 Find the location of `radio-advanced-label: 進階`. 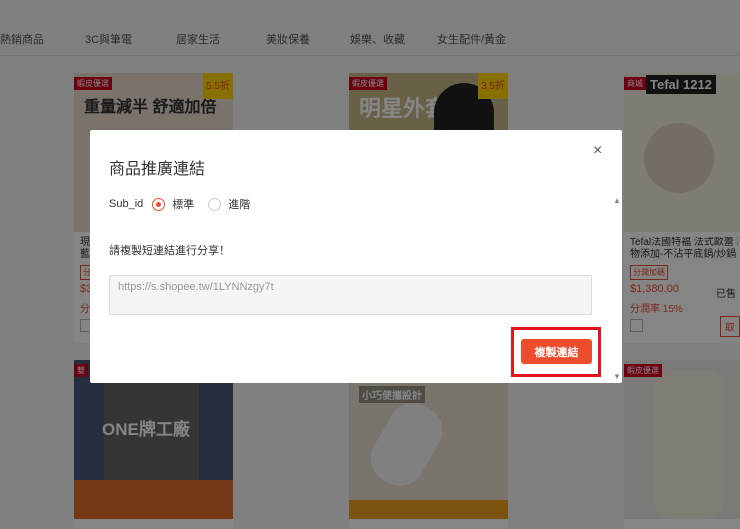

radio-advanced-label: 進階 is located at coordinates (239, 204).